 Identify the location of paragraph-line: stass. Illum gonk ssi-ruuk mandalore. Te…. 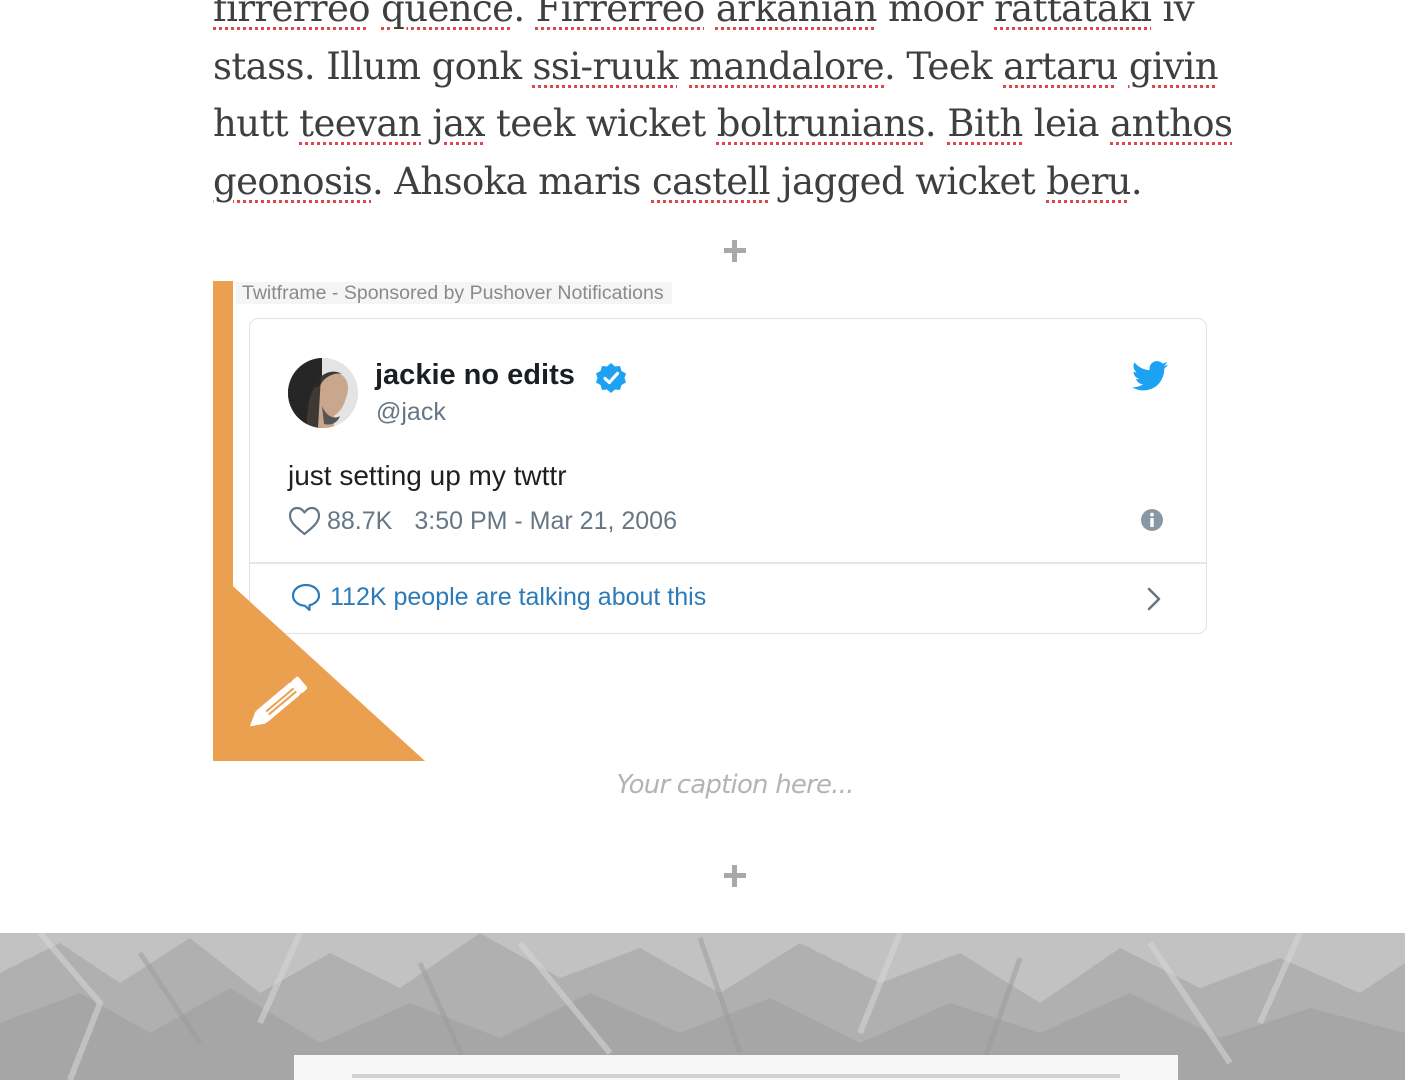
(733, 67).